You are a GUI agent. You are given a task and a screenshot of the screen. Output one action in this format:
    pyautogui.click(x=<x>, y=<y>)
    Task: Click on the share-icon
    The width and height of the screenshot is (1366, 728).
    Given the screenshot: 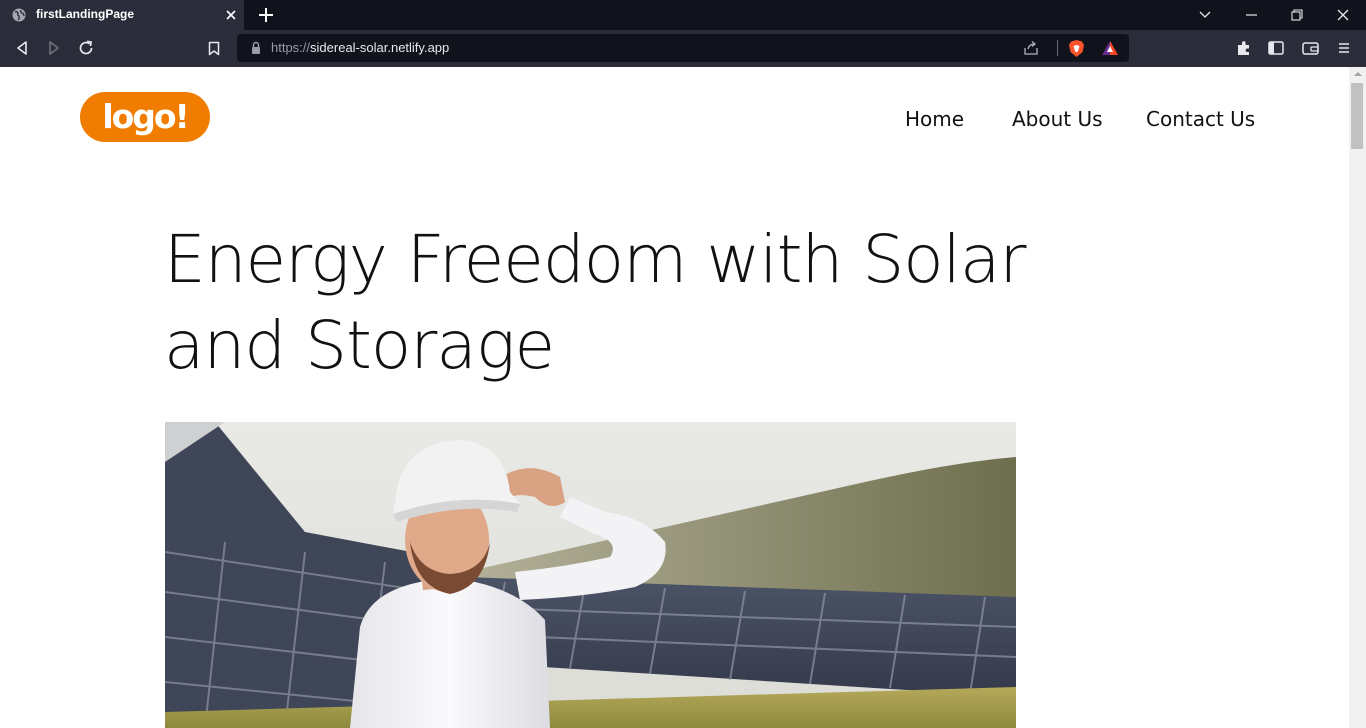 What is the action you would take?
    pyautogui.click(x=1031, y=48)
    